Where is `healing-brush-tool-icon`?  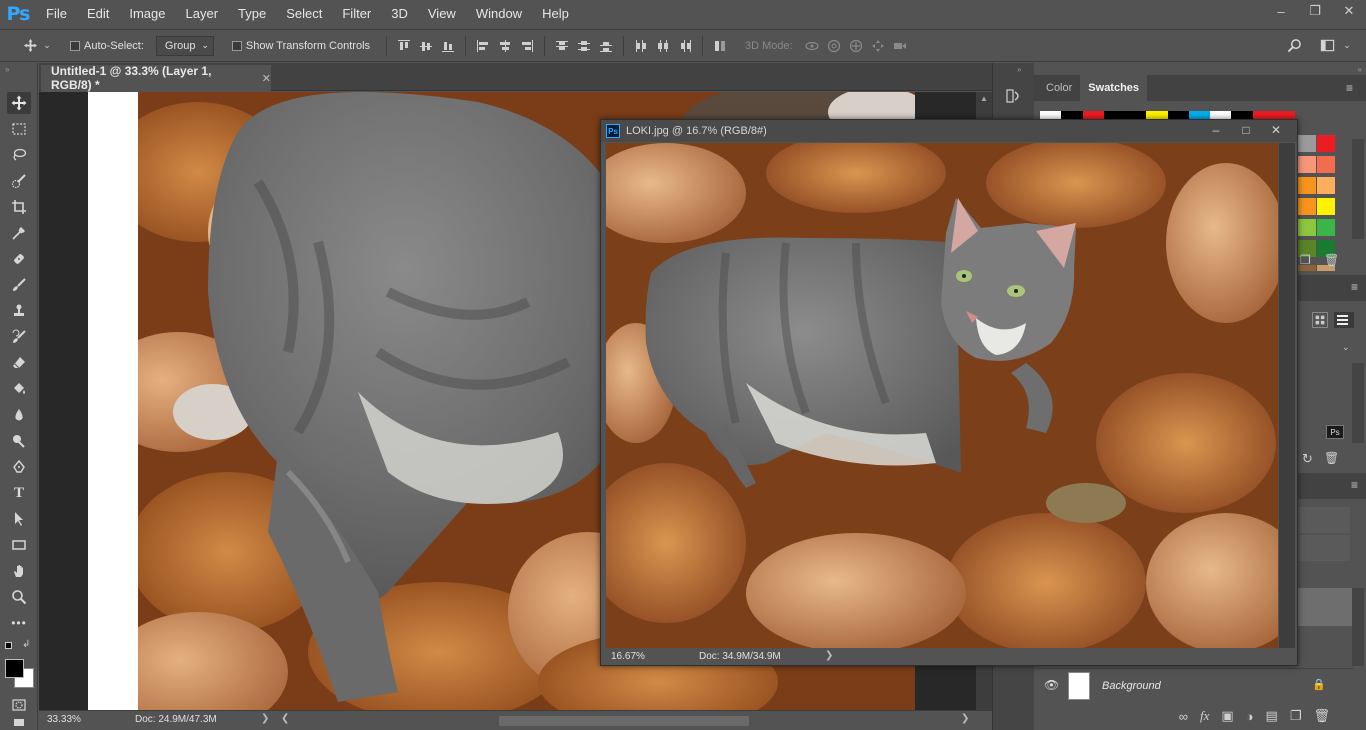
healing-brush-tool-icon is located at coordinates (19, 259).